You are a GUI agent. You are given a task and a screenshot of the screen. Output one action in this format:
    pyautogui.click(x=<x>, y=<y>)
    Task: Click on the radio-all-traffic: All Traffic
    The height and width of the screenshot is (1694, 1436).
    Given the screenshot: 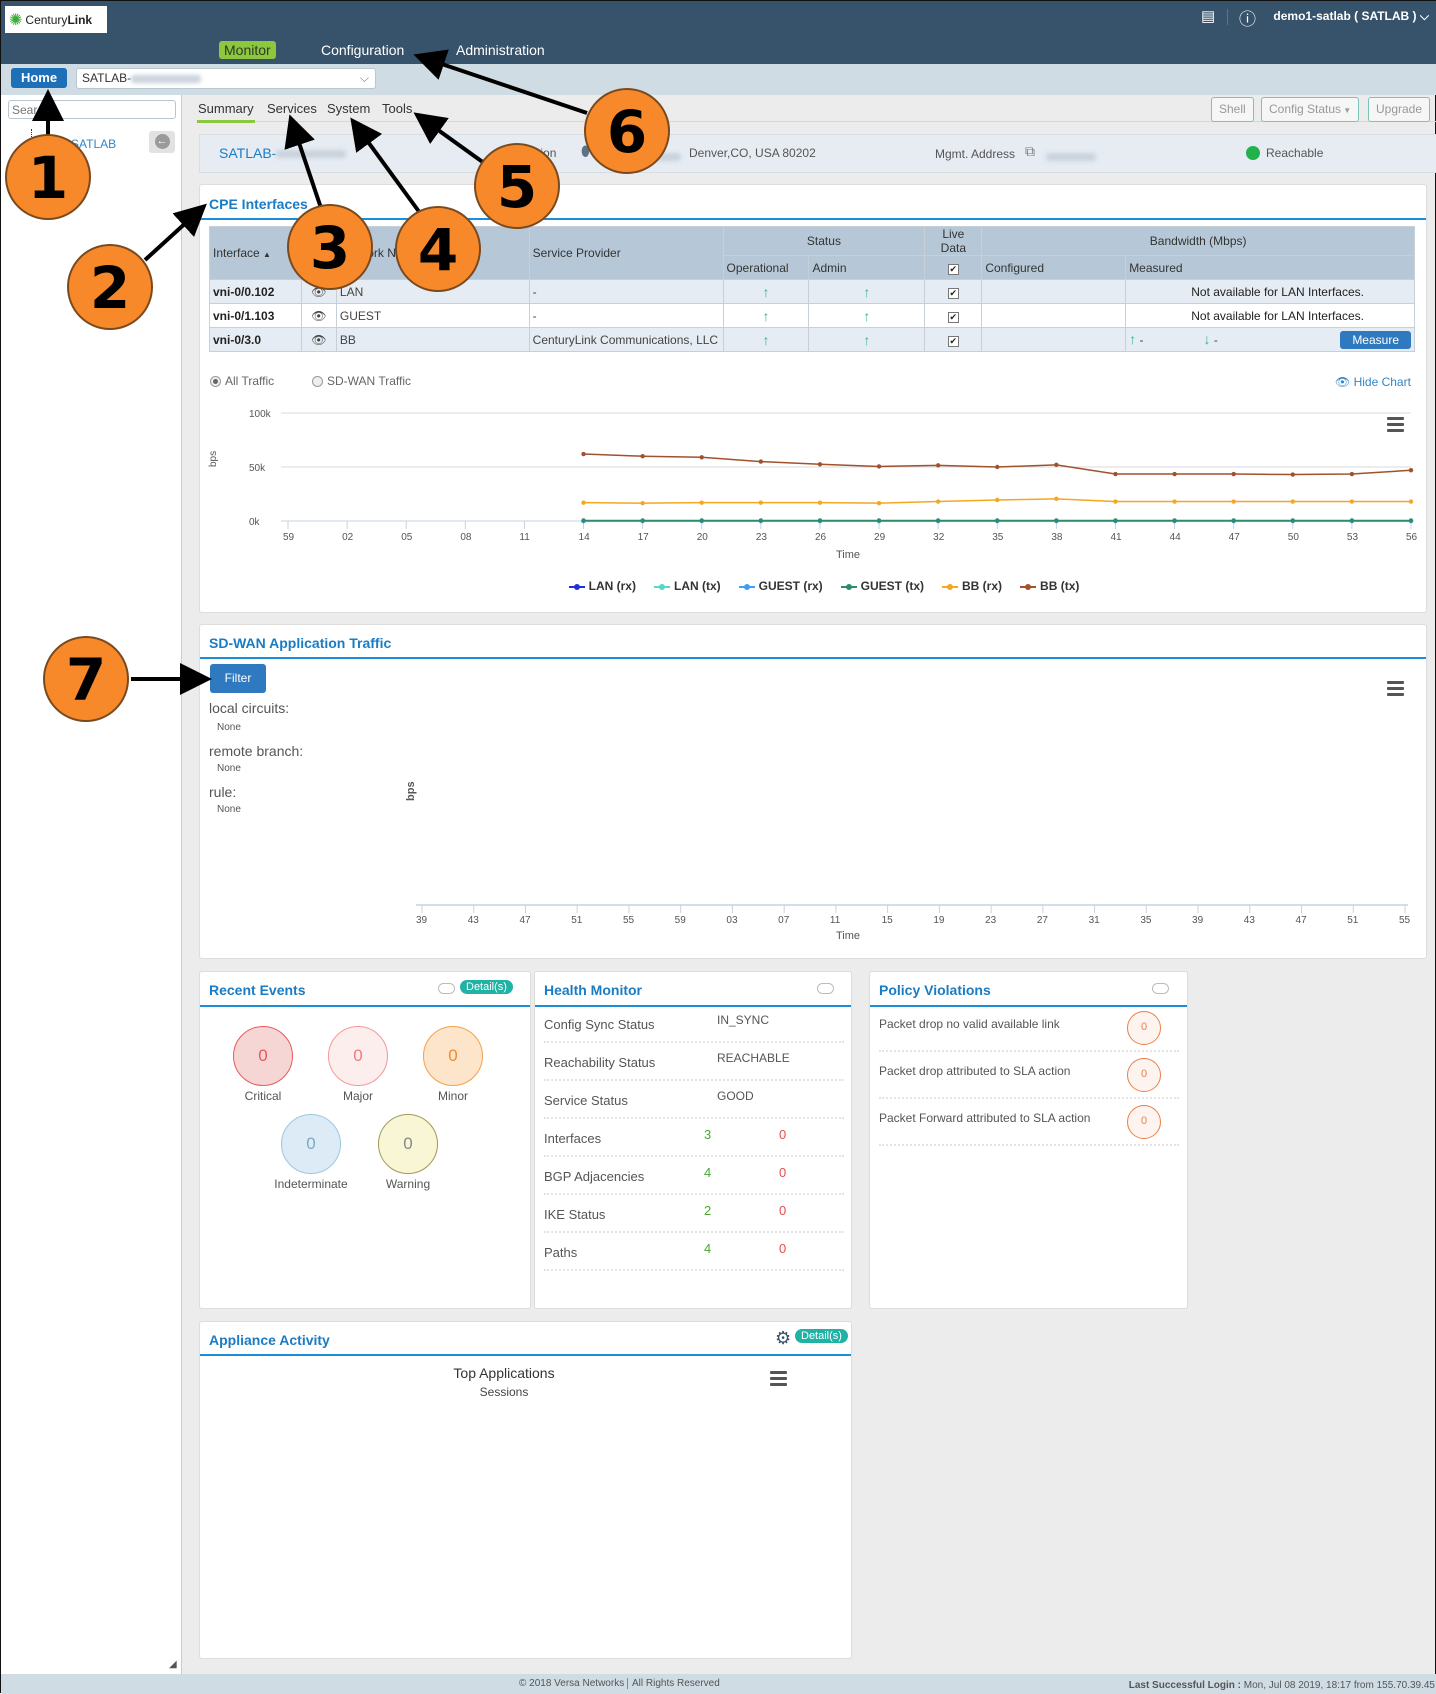 What is the action you would take?
    pyautogui.click(x=242, y=381)
    